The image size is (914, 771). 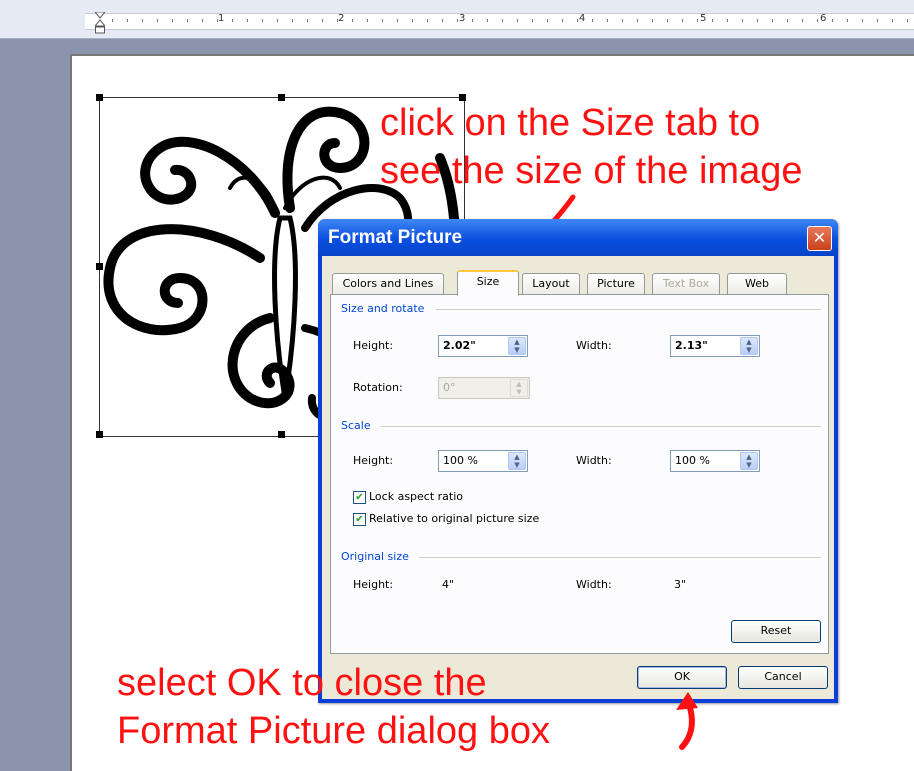 I want to click on ruler-strip, so click(x=499, y=21).